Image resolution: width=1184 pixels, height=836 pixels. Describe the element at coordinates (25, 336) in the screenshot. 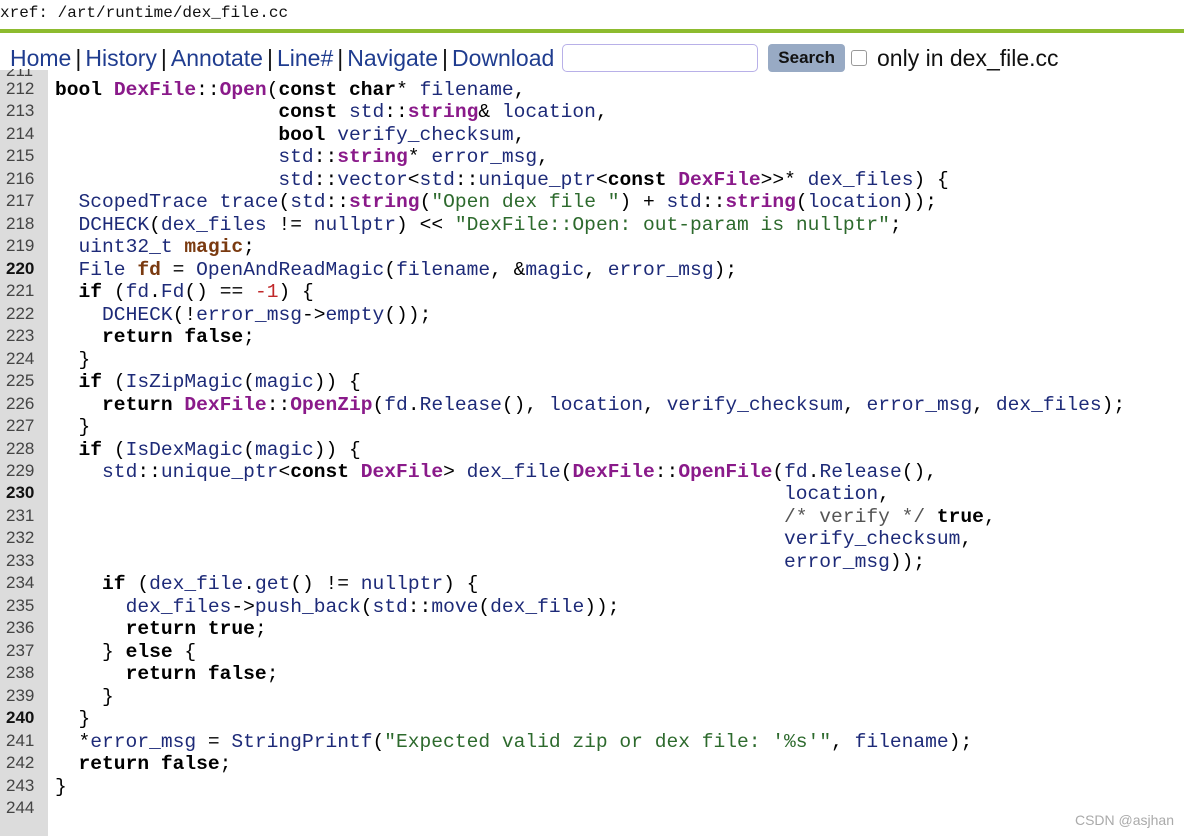

I see `line-number: 223` at that location.